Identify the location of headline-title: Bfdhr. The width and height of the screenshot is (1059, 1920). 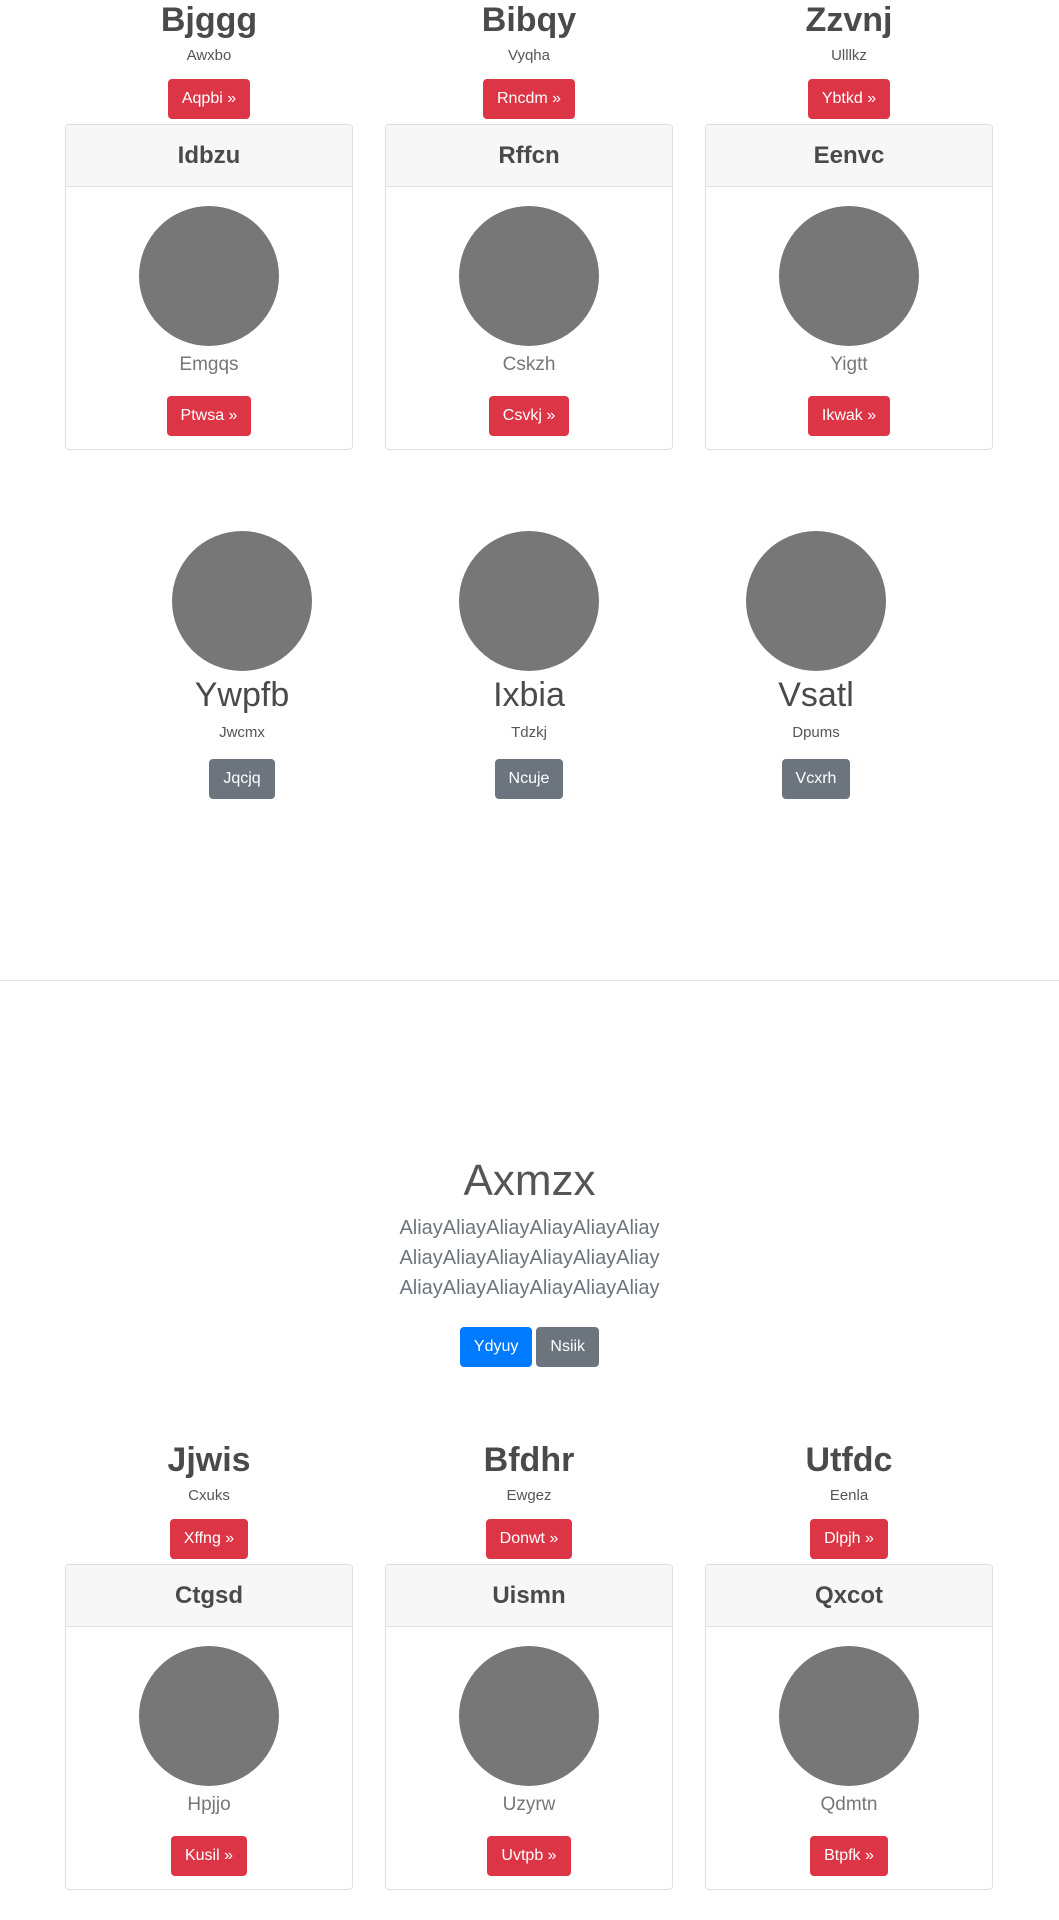
(529, 1460).